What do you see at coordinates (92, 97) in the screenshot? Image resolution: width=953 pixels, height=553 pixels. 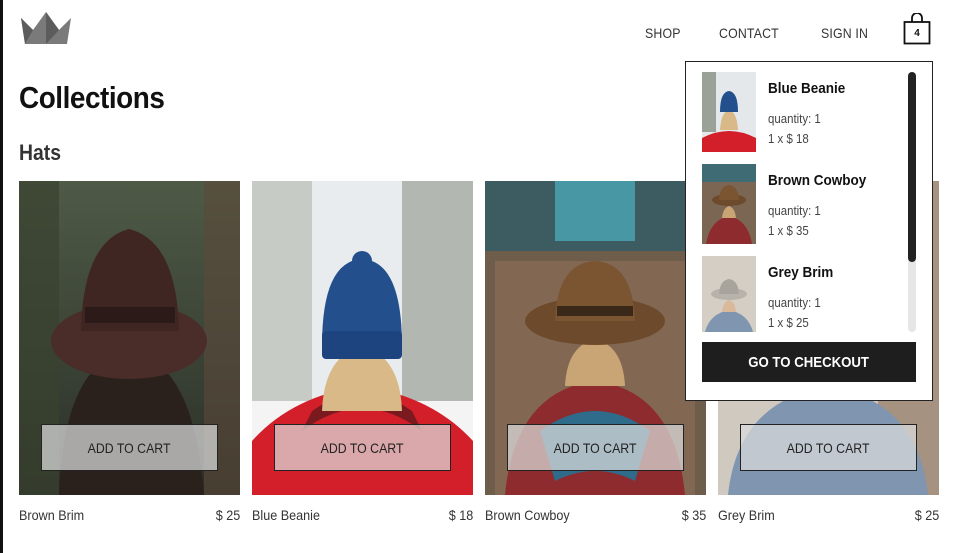 I see `page-title: Collections` at bounding box center [92, 97].